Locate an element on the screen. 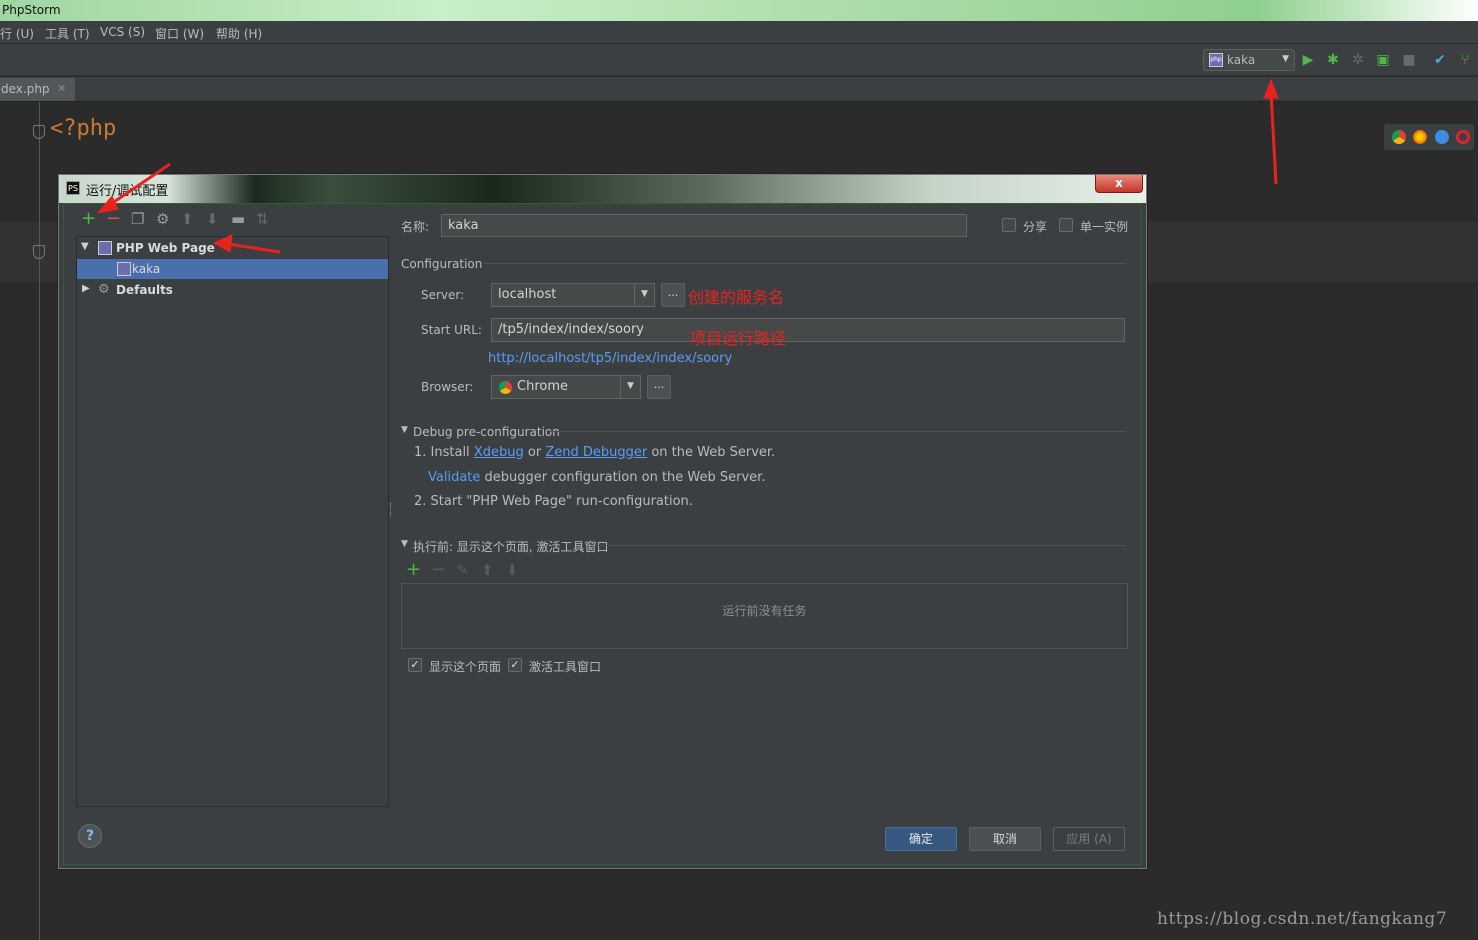  vcs-update-icon: ✔ is located at coordinates (1440, 60).